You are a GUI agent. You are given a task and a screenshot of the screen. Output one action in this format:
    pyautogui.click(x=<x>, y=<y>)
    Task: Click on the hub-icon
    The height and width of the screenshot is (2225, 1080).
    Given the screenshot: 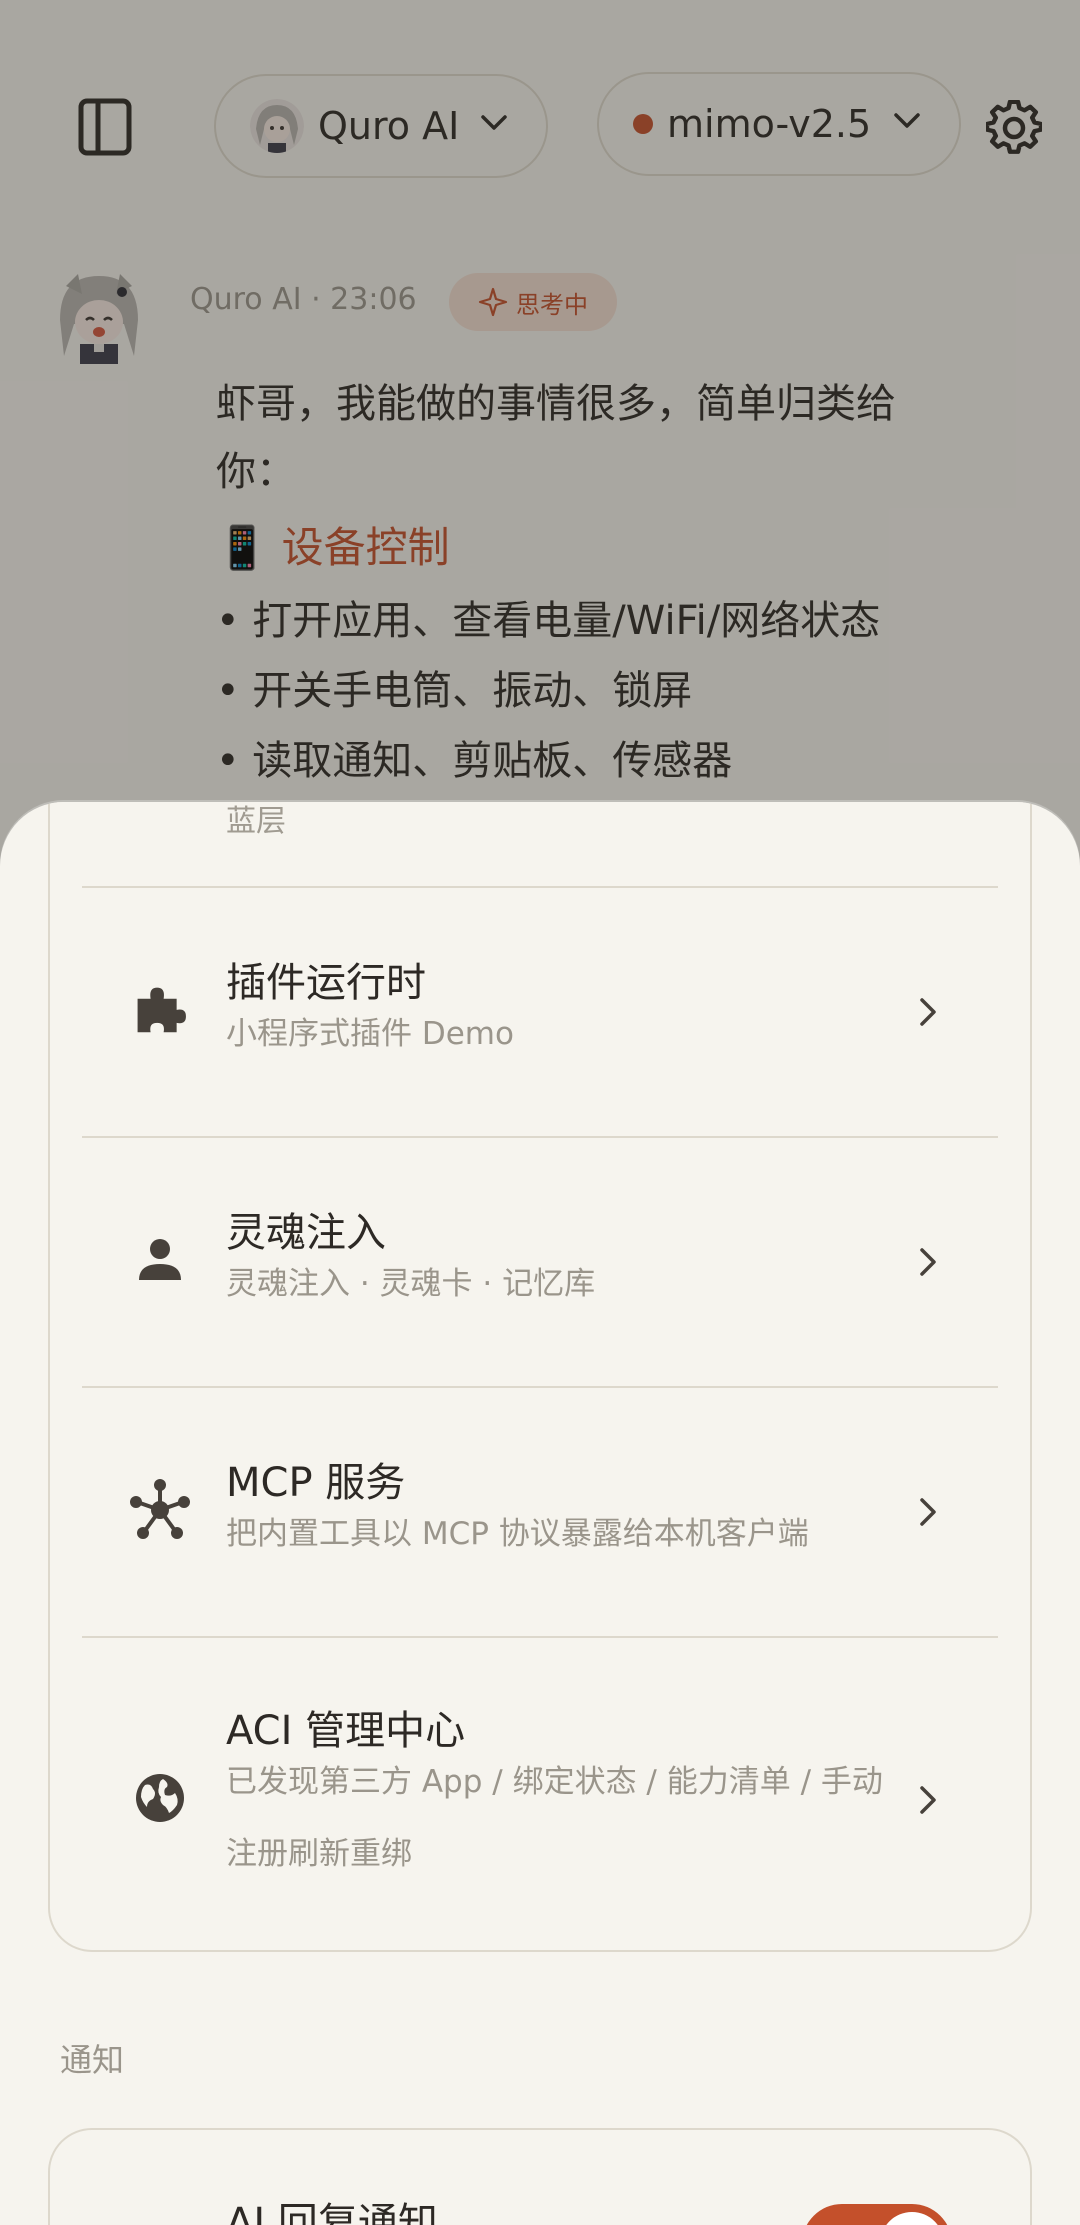 What is the action you would take?
    pyautogui.click(x=160, y=1510)
    